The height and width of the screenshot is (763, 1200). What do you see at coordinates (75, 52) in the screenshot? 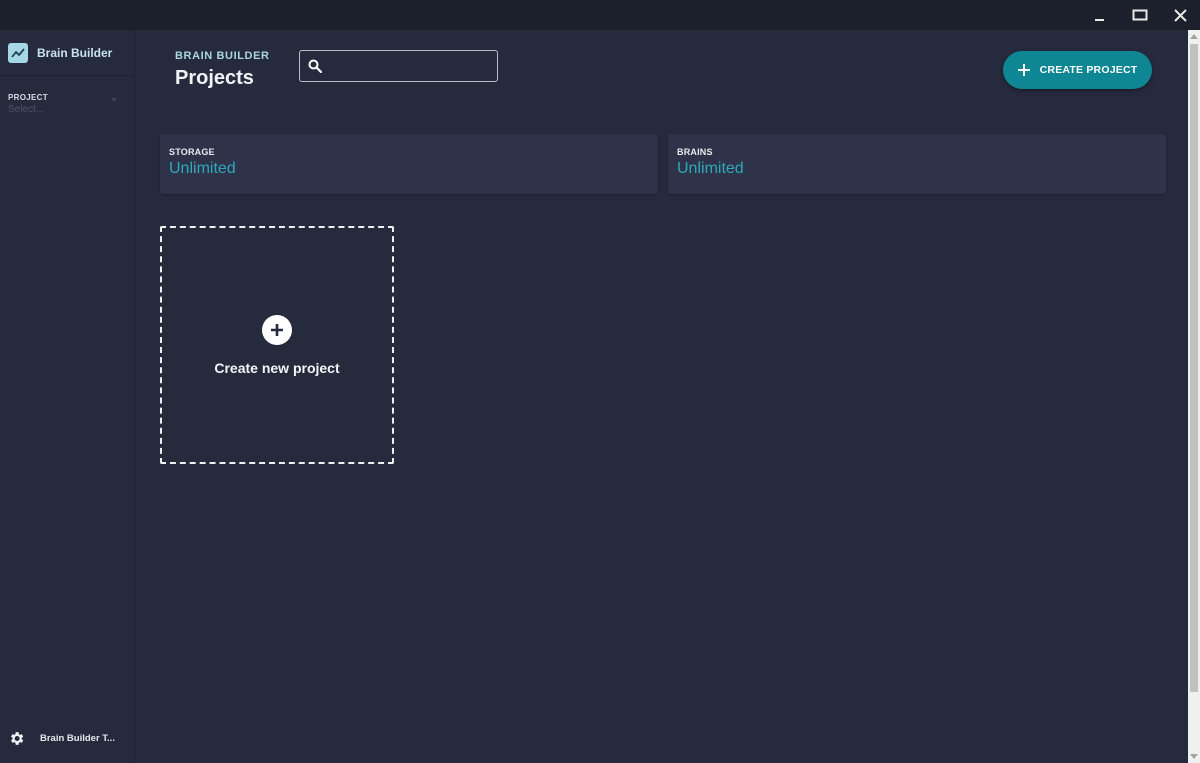
I see `app-name: Brain Builder` at bounding box center [75, 52].